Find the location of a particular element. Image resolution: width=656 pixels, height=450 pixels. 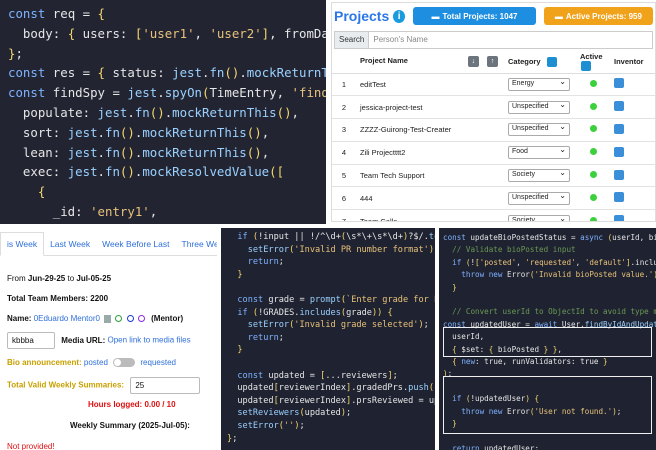

media-link: Open link to media files is located at coordinates (148, 340).